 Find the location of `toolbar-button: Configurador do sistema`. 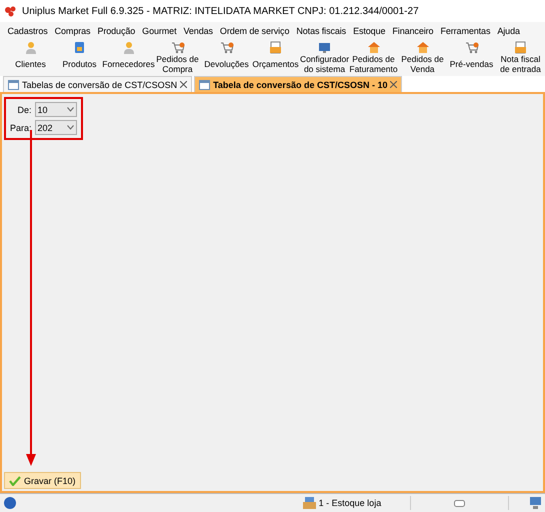

toolbar-button: Configurador do sistema is located at coordinates (324, 57).